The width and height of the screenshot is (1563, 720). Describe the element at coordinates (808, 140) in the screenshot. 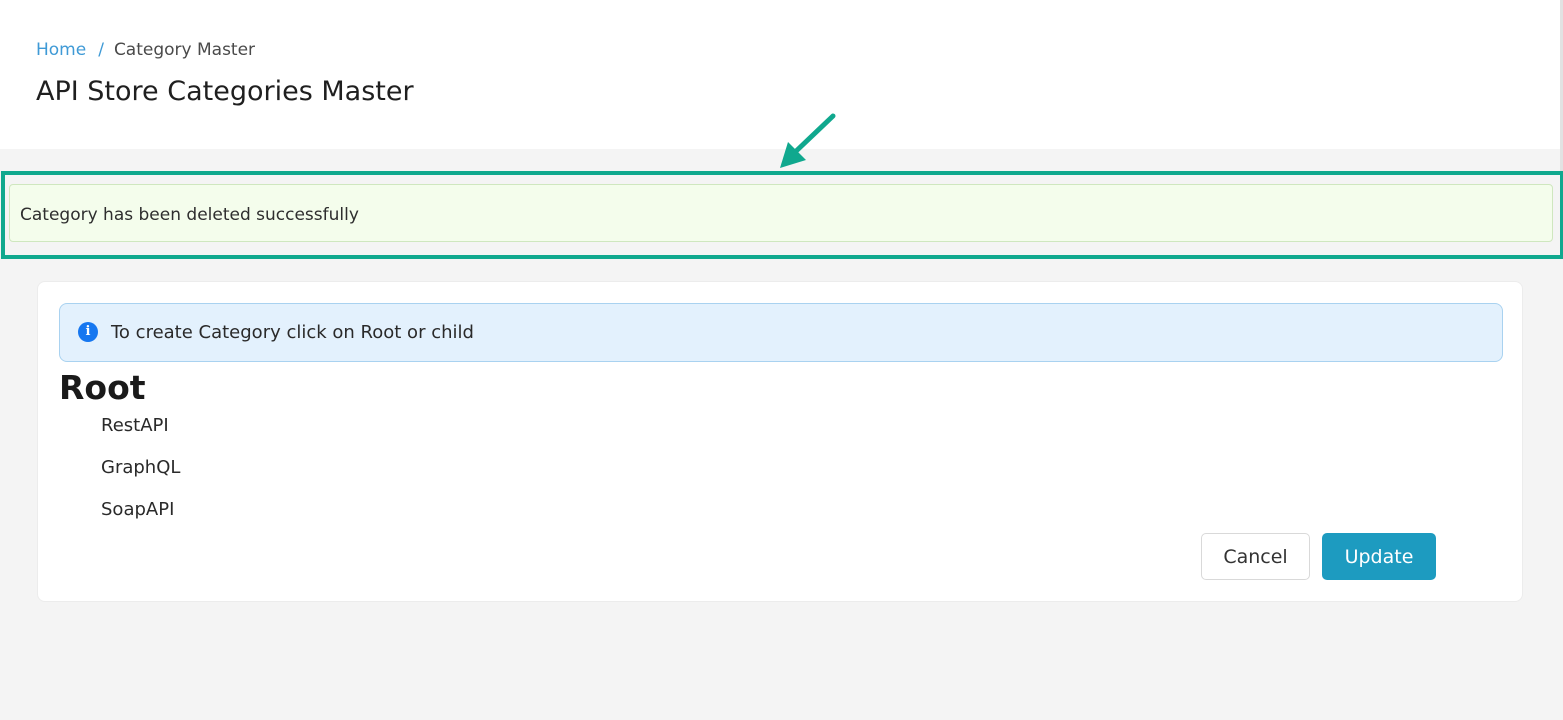

I see `annotation-arrow-icon` at that location.